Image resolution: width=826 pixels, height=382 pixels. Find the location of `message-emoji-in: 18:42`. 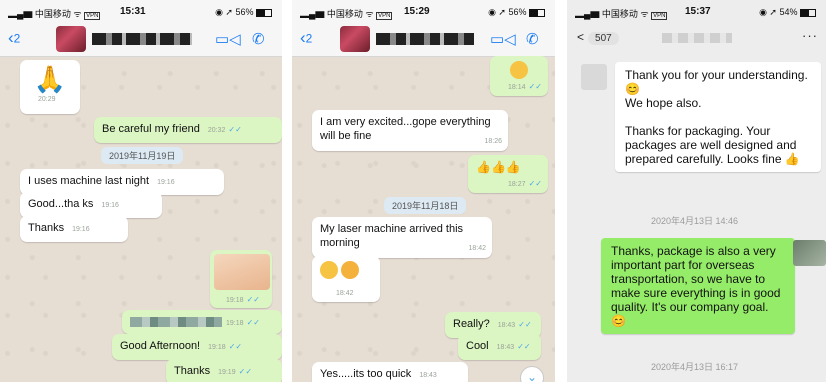

message-emoji-in: 18:42 is located at coordinates (346, 279).